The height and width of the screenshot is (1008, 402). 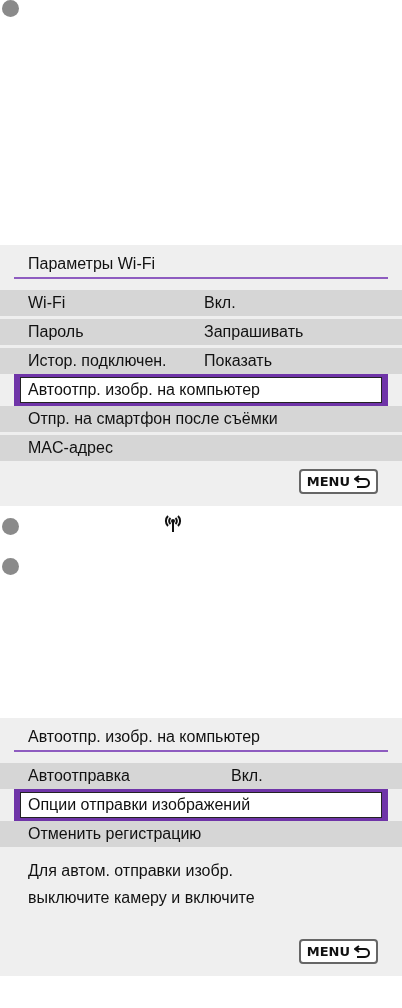 I want to click on message-text: Для автом. отправки изобр., so click(x=131, y=871).